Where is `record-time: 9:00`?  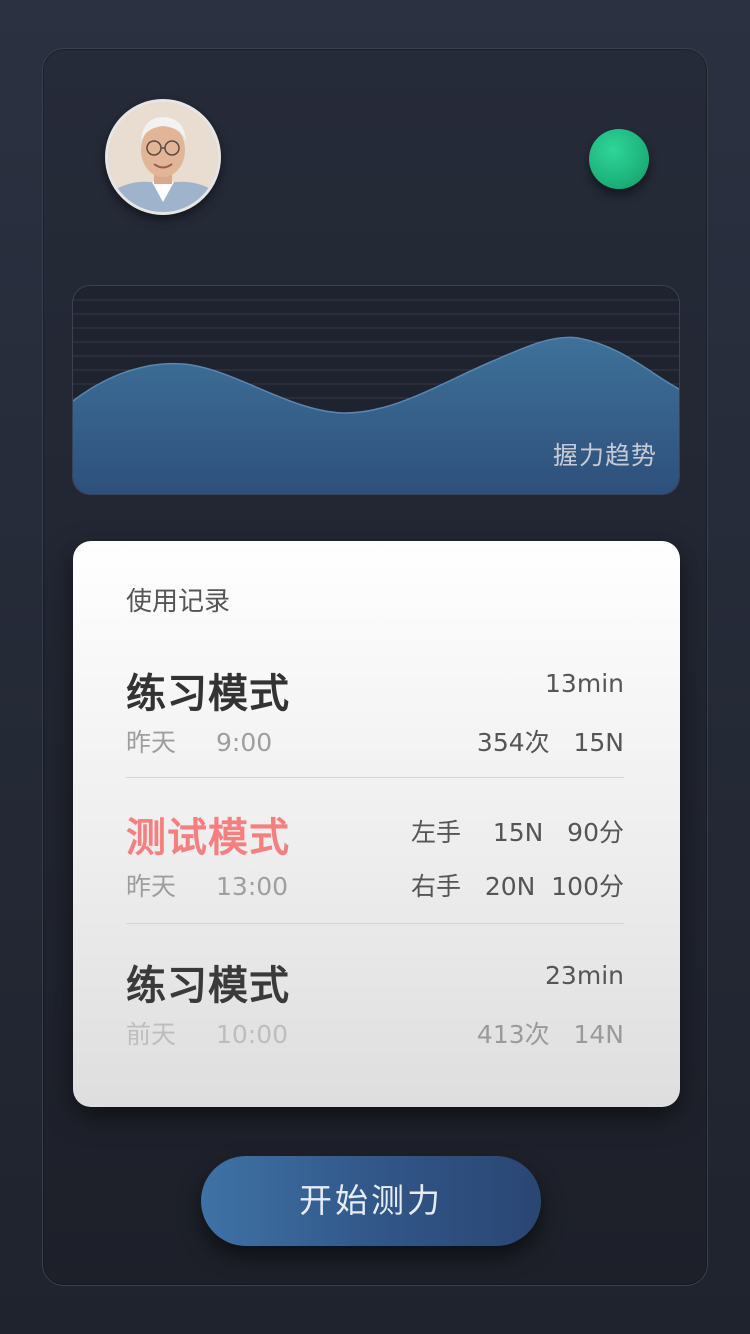 record-time: 9:00 is located at coordinates (244, 742).